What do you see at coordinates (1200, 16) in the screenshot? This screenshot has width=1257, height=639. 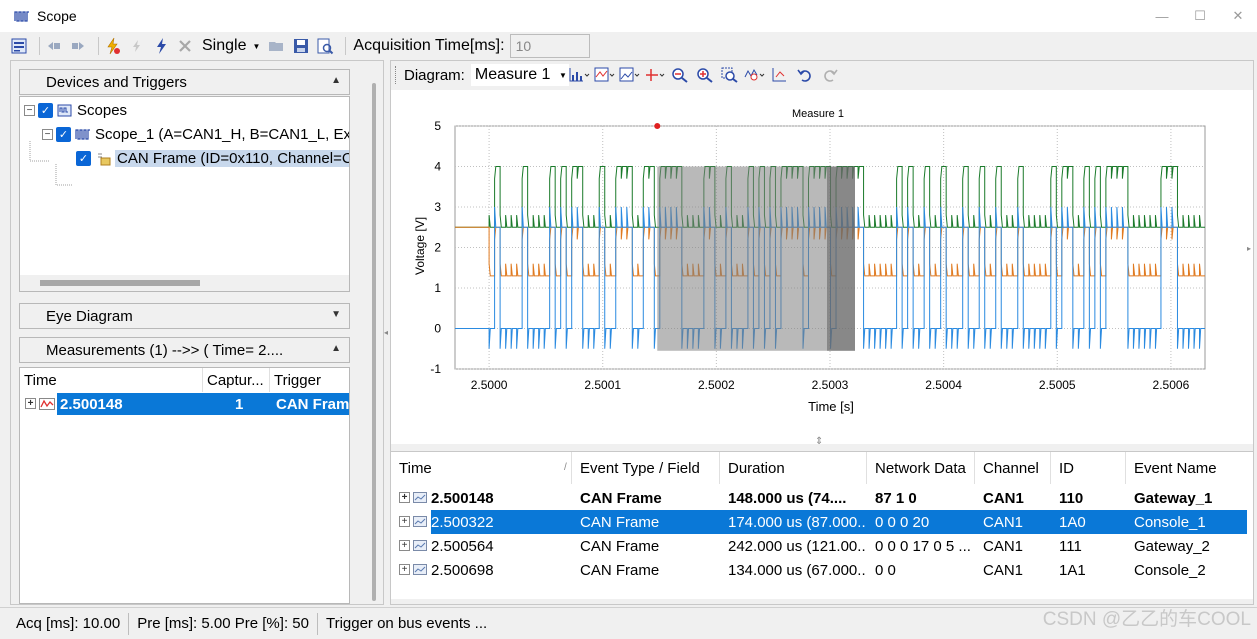 I see `maximize-button: ☐` at bounding box center [1200, 16].